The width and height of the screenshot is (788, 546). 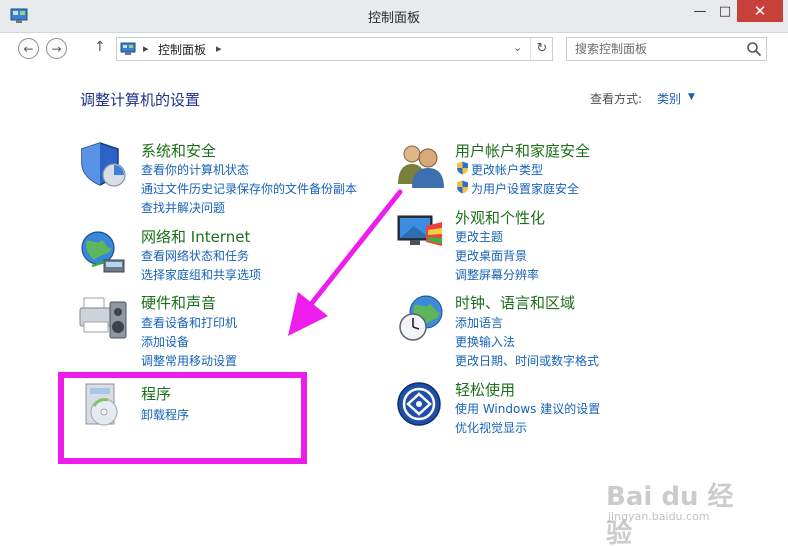 What do you see at coordinates (195, 236) in the screenshot?
I see `category-network-internet: 网络和 Internet` at bounding box center [195, 236].